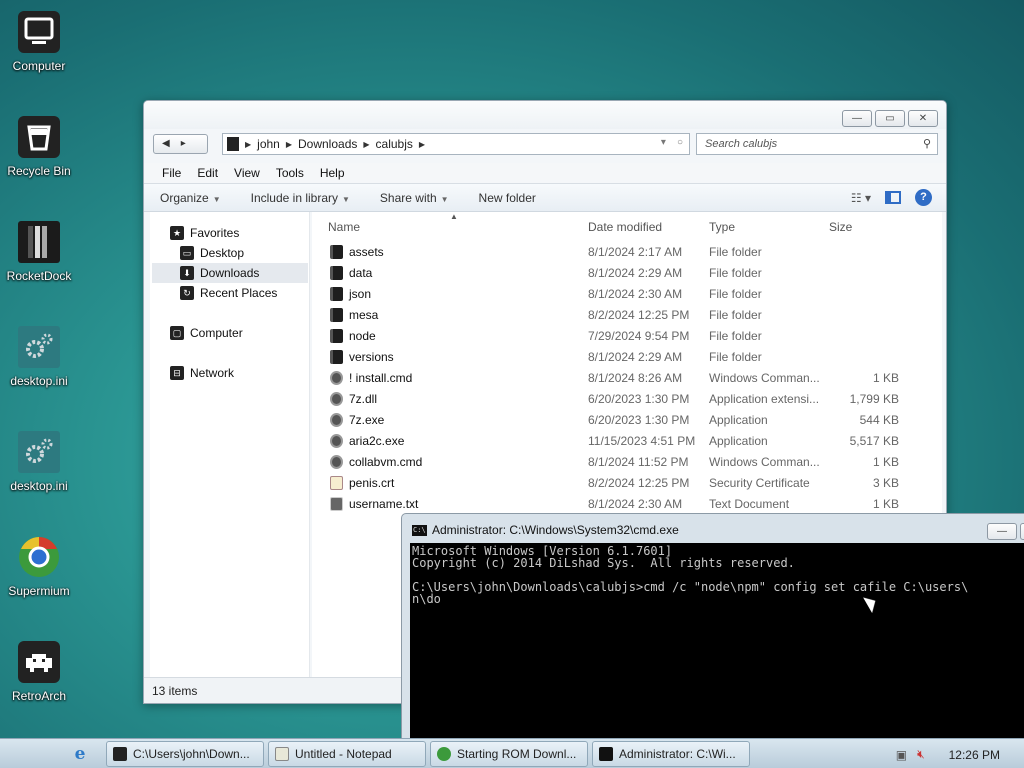 Image resolution: width=1024 pixels, height=768 pixels. What do you see at coordinates (885, 462) in the screenshot?
I see `file-size: 1 KB` at bounding box center [885, 462].